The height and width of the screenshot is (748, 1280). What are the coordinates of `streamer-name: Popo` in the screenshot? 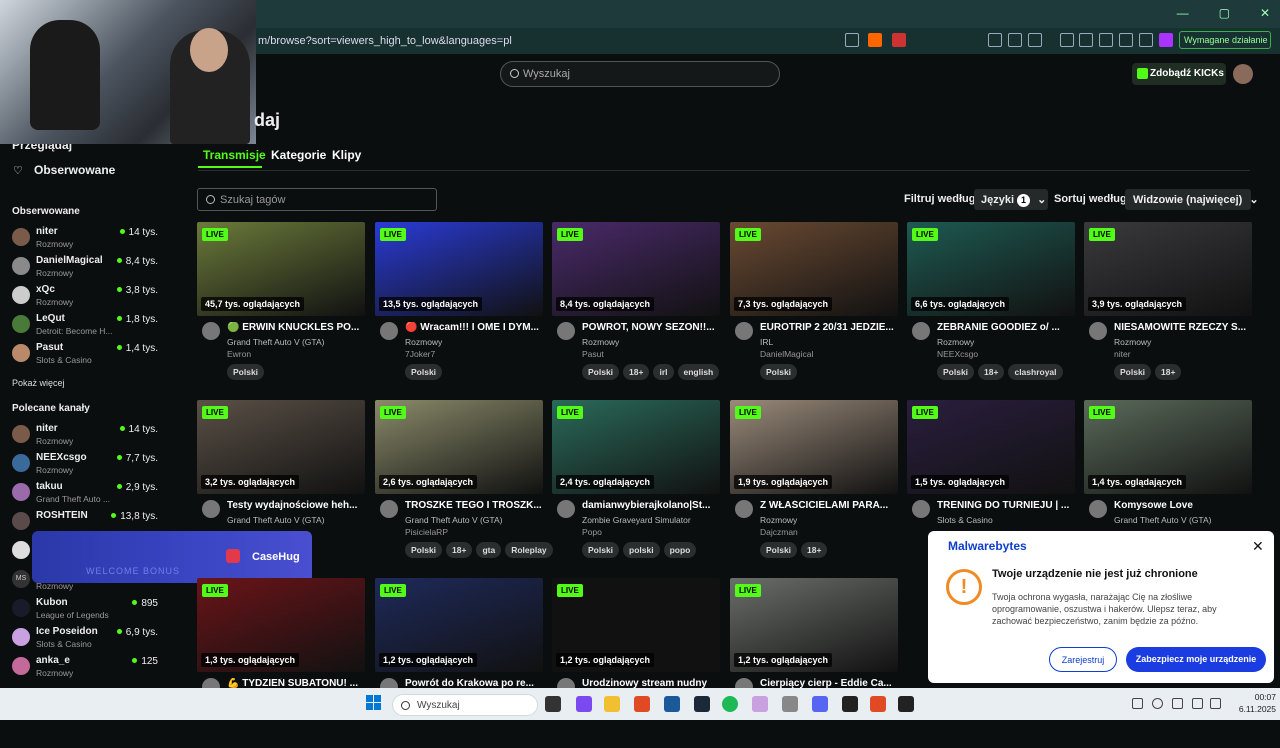 It's located at (592, 532).